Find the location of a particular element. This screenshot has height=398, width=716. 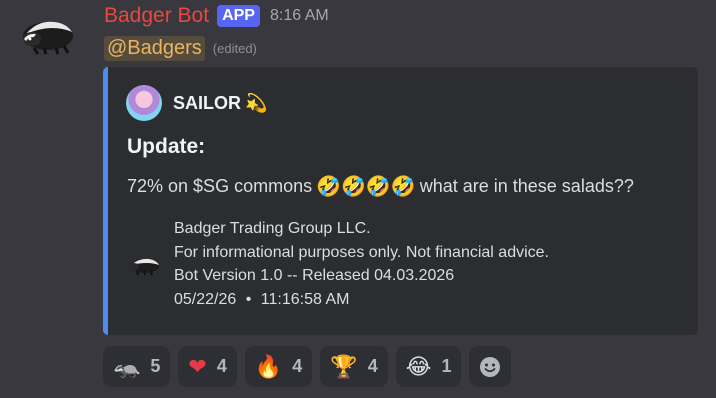

rofl-emoji-group: 🤣 🤣 🤣 🤣 is located at coordinates (366, 187).